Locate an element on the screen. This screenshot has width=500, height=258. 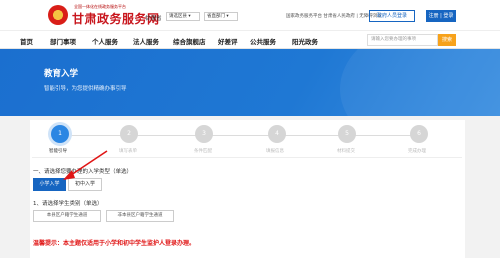
staff-login-button: 政府人员登录 is located at coordinates (392, 16).